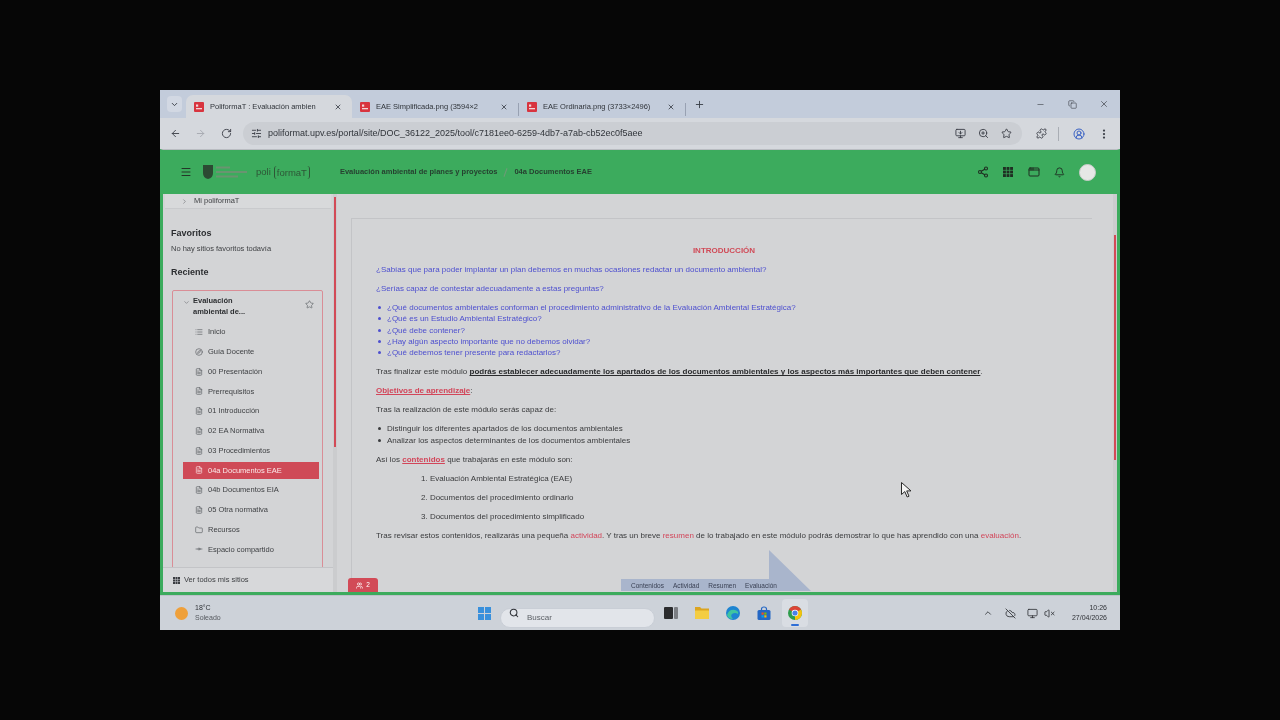 The width and height of the screenshot is (1280, 720). I want to click on cloud-off-icon, so click(1011, 613).